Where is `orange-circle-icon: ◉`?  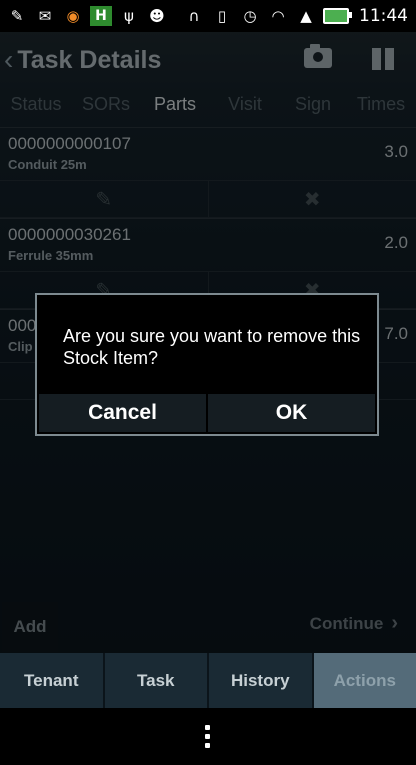
orange-circle-icon: ◉ is located at coordinates (73, 16).